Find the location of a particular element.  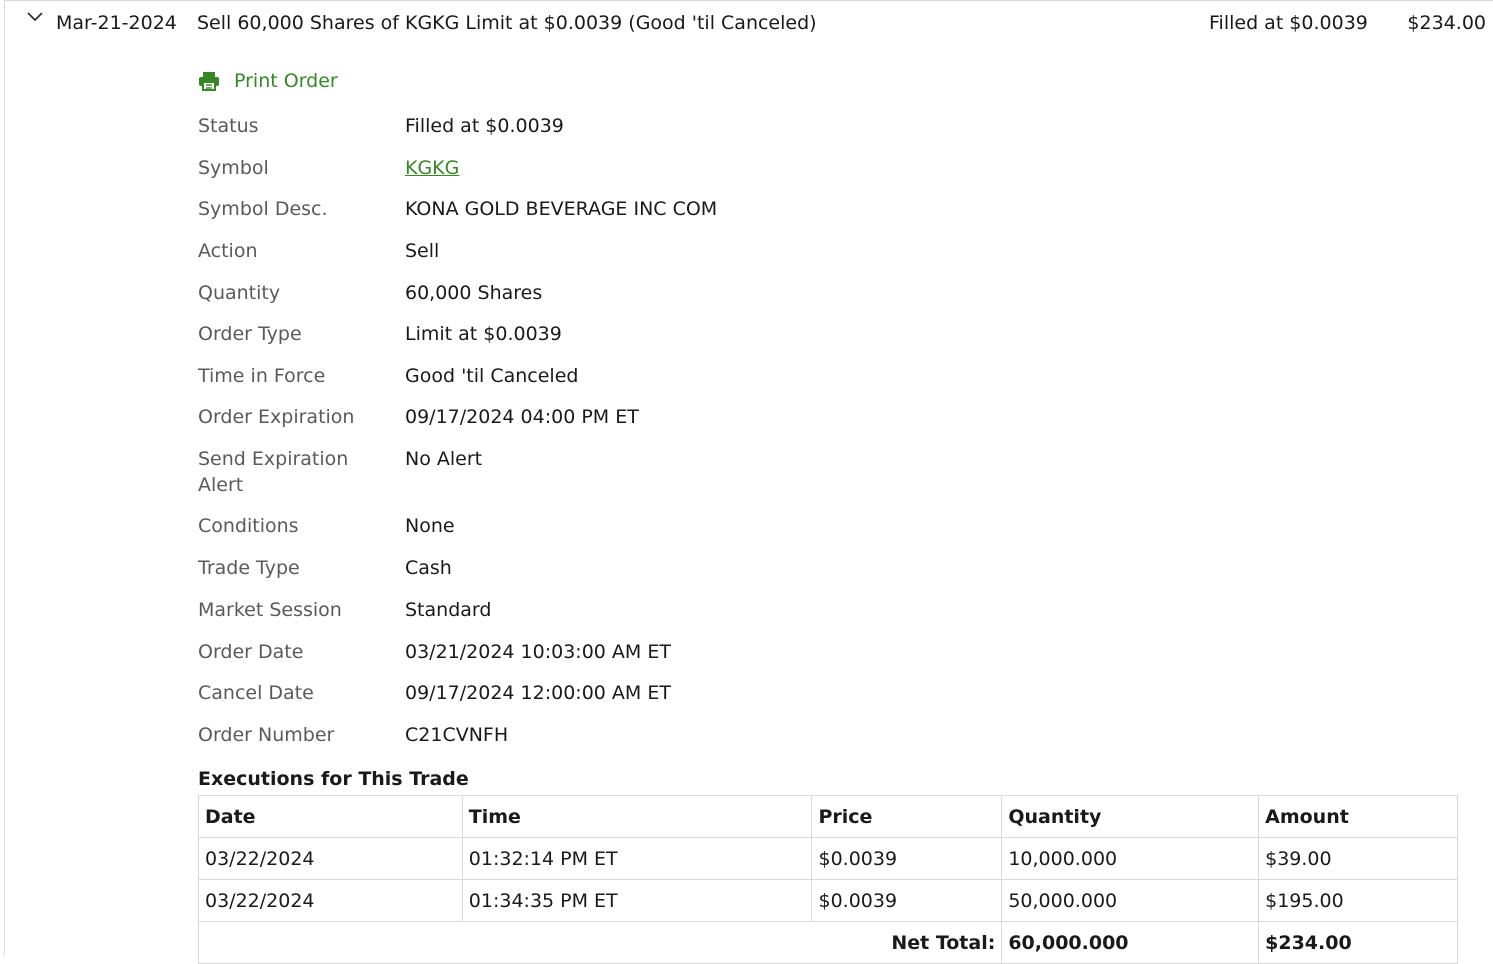

net-total-quantity: 60,000.000 is located at coordinates (1130, 942).